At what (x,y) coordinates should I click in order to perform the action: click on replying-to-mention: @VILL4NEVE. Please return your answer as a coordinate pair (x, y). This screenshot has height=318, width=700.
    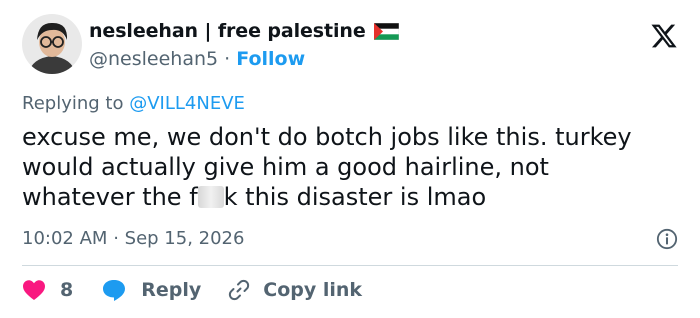
    Looking at the image, I should click on (187, 103).